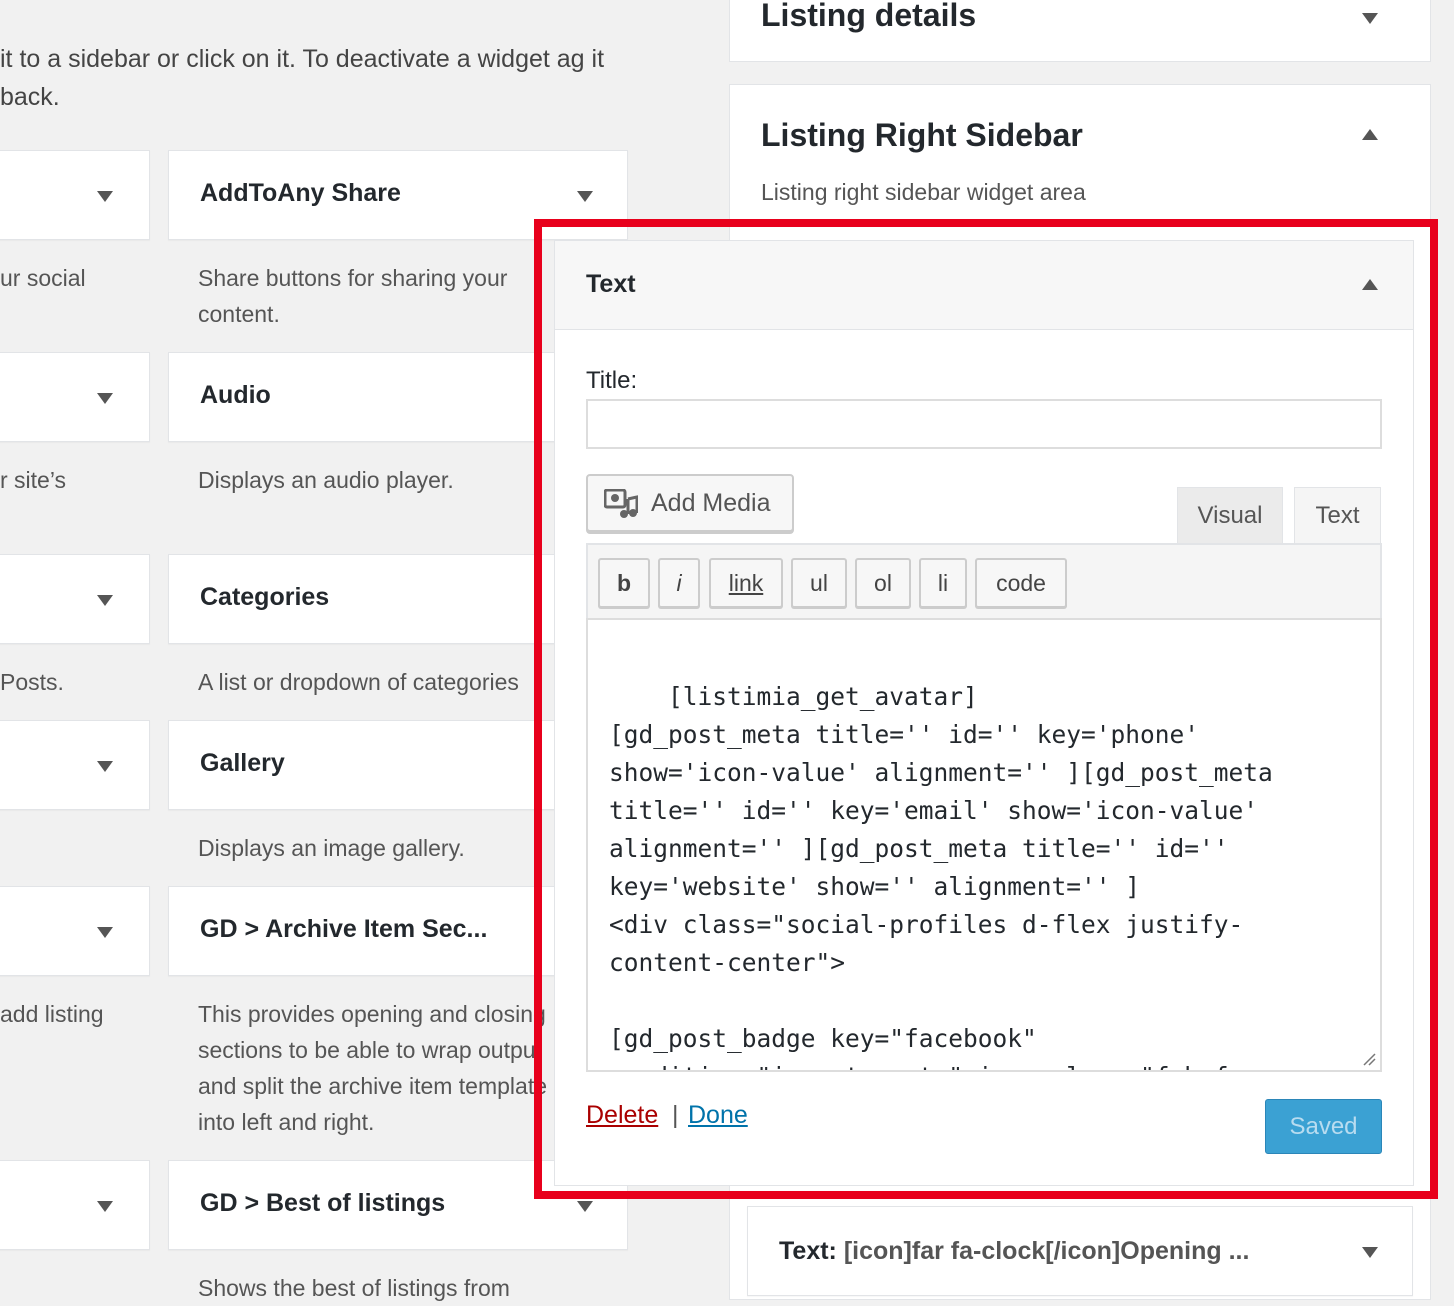 The height and width of the screenshot is (1306, 1454). What do you see at coordinates (1369, 1059) in the screenshot?
I see `resize-handle-icon` at bounding box center [1369, 1059].